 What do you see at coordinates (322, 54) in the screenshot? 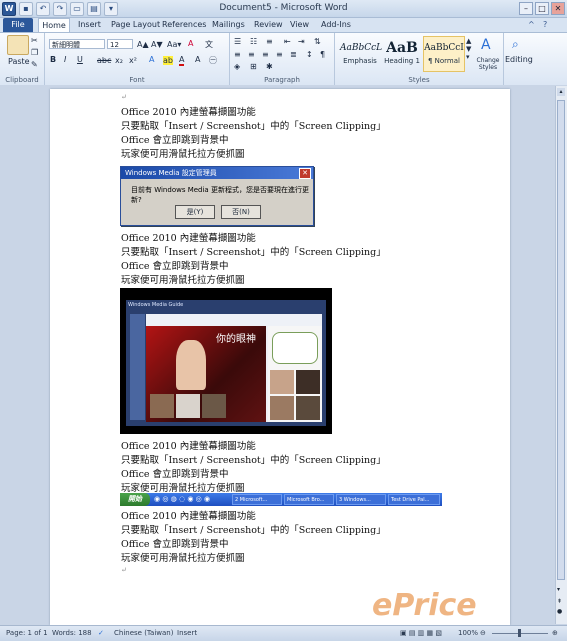
I see `show-hide-marks-icon: ¶` at bounding box center [322, 54].